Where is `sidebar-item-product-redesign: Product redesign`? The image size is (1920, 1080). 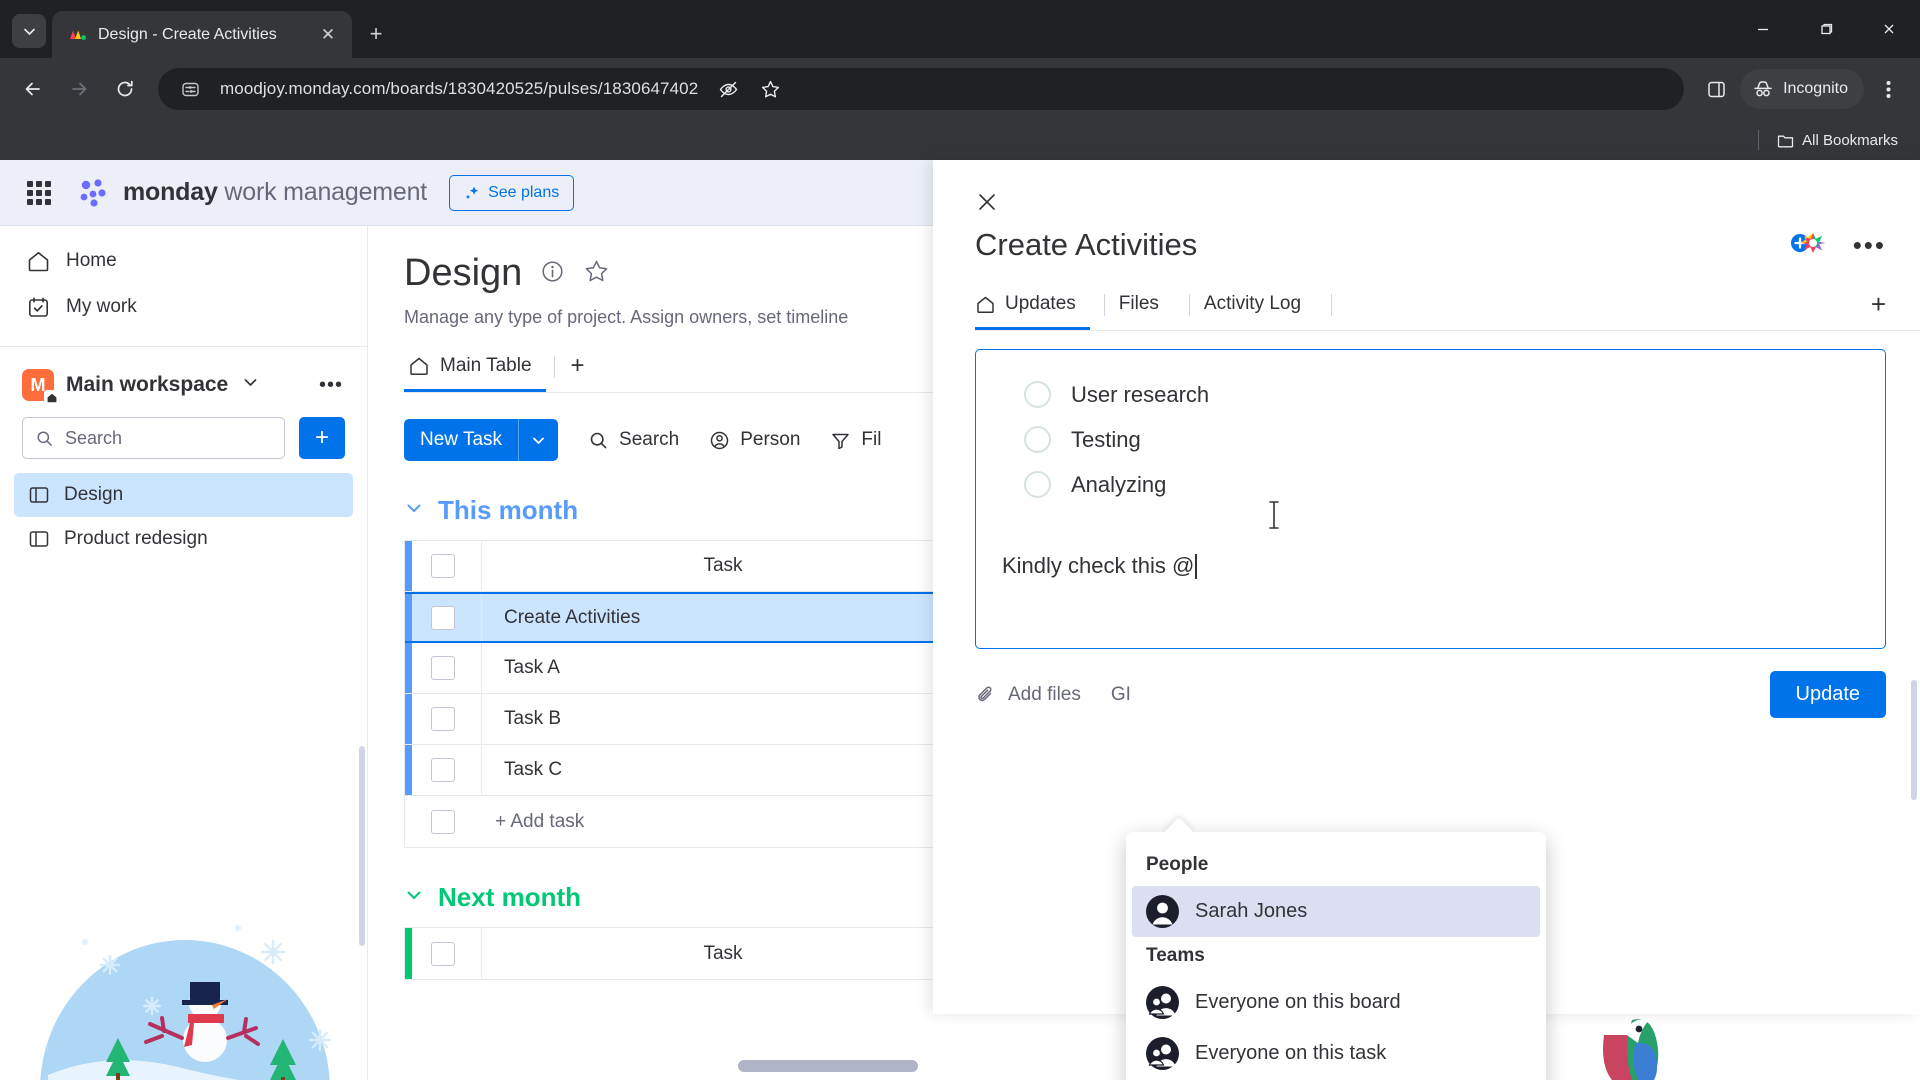
sidebar-item-product-redesign: Product redesign is located at coordinates (183, 539).